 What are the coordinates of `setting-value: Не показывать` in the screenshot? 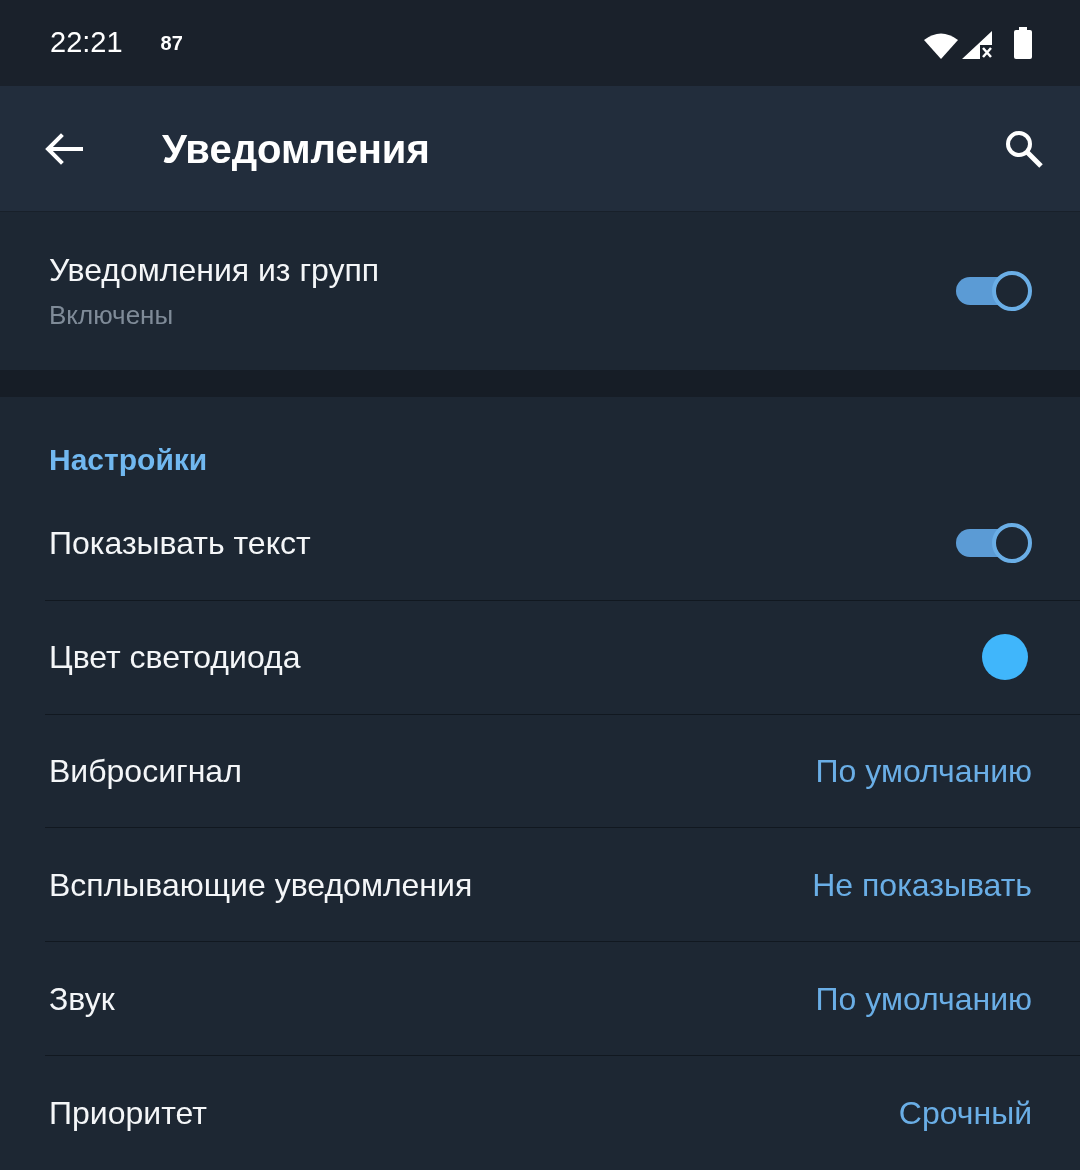 It's located at (922, 884).